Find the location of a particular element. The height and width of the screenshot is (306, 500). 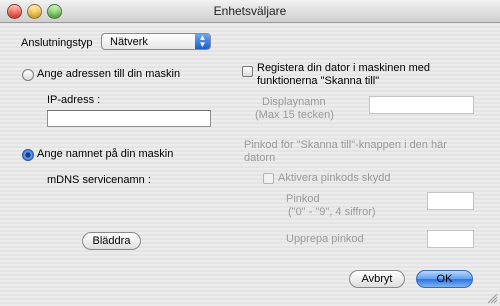

resize-grip-icon is located at coordinates (492, 298).